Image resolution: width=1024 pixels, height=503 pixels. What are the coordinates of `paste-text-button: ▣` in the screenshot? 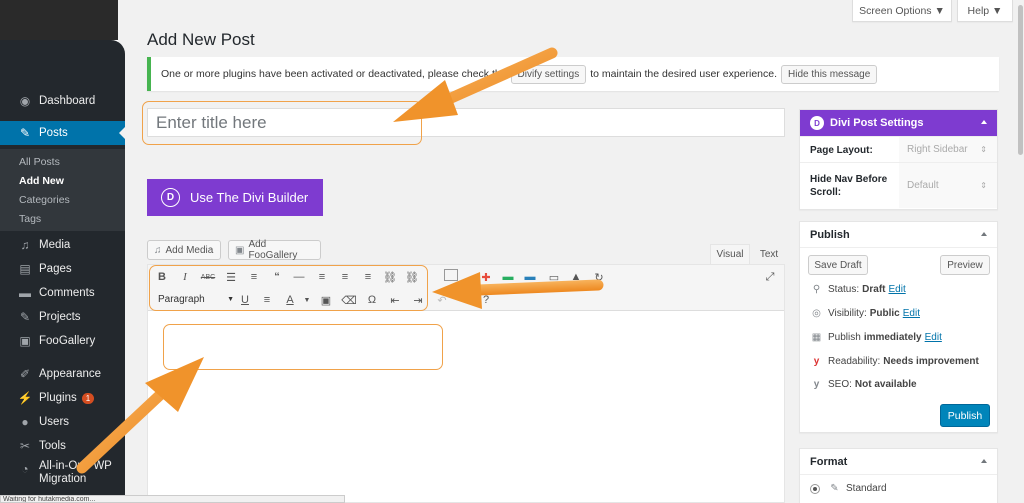 It's located at (326, 300).